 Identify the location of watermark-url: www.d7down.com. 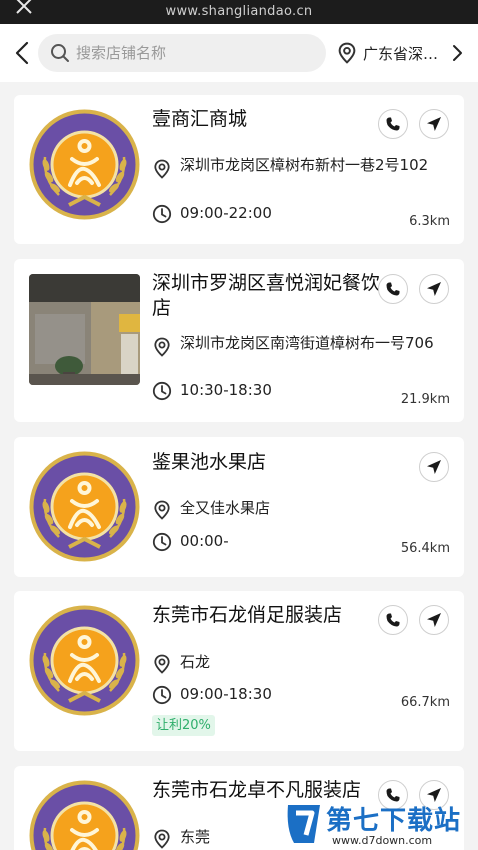
(382, 840).